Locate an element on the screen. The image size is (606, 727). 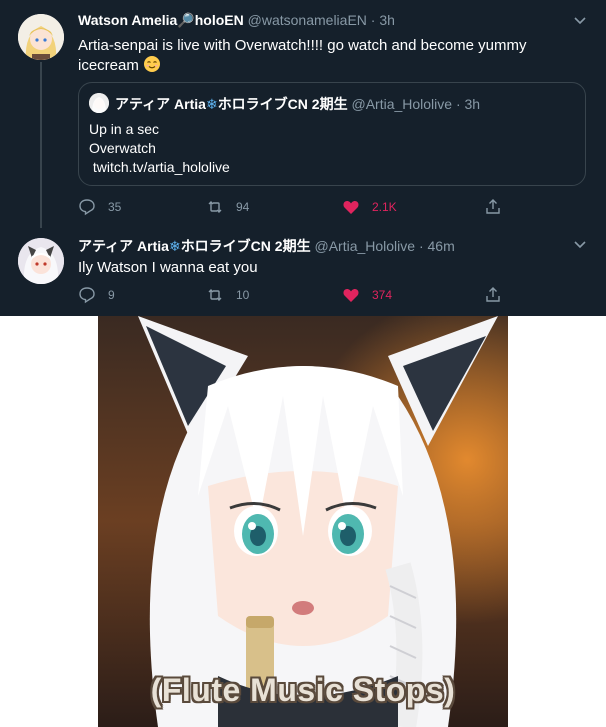
reply-count: 9 is located at coordinates (111, 295).